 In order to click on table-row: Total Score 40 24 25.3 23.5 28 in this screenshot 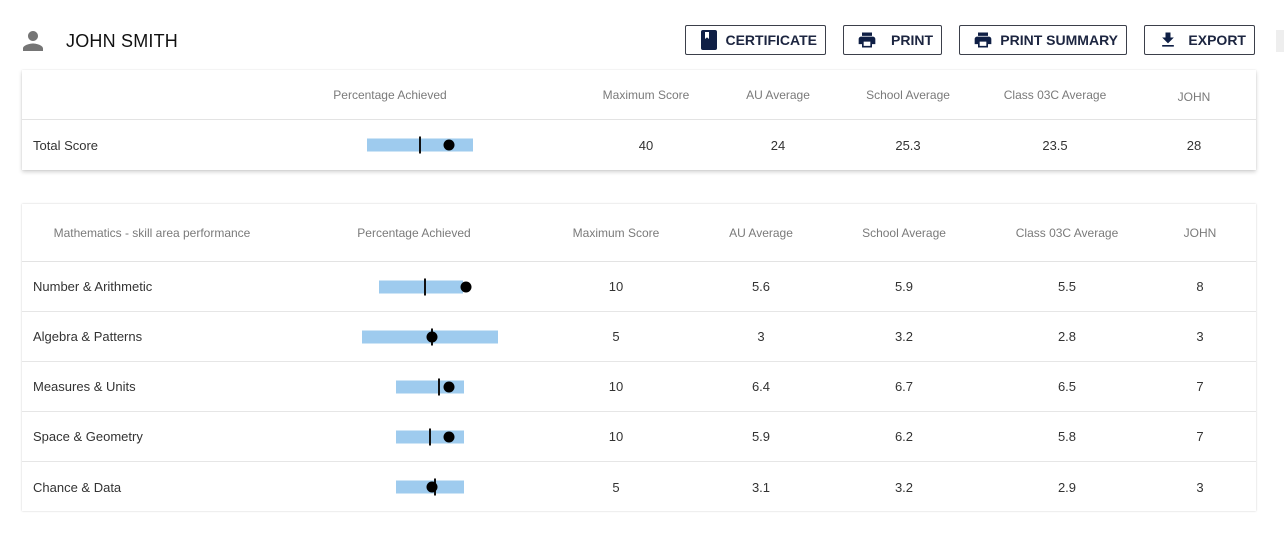, I will do `click(639, 145)`.